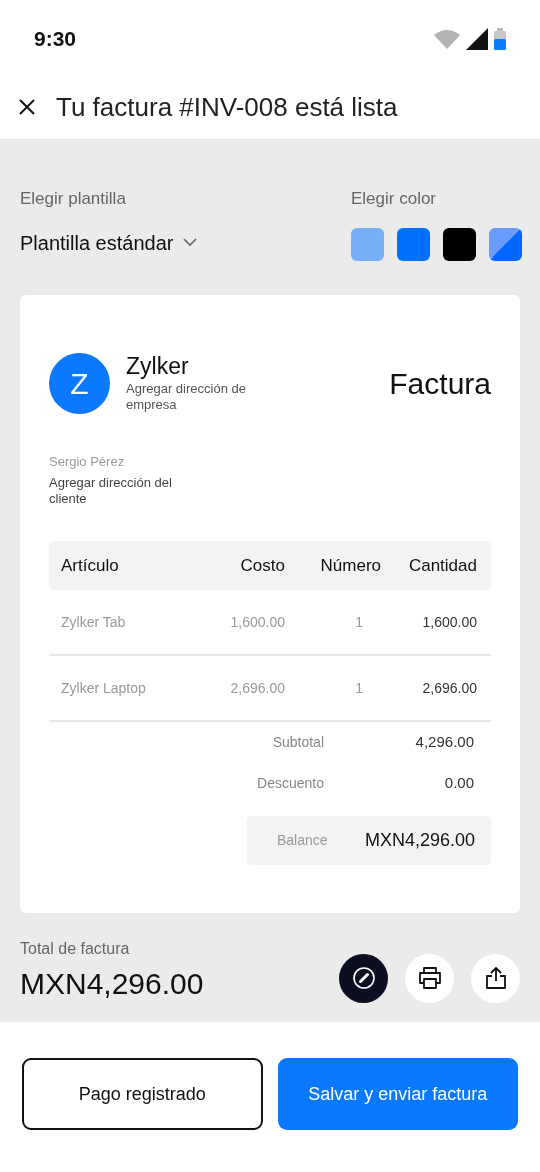 This screenshot has width=540, height=1172. What do you see at coordinates (55, 38) in the screenshot?
I see `status-time: 9:30` at bounding box center [55, 38].